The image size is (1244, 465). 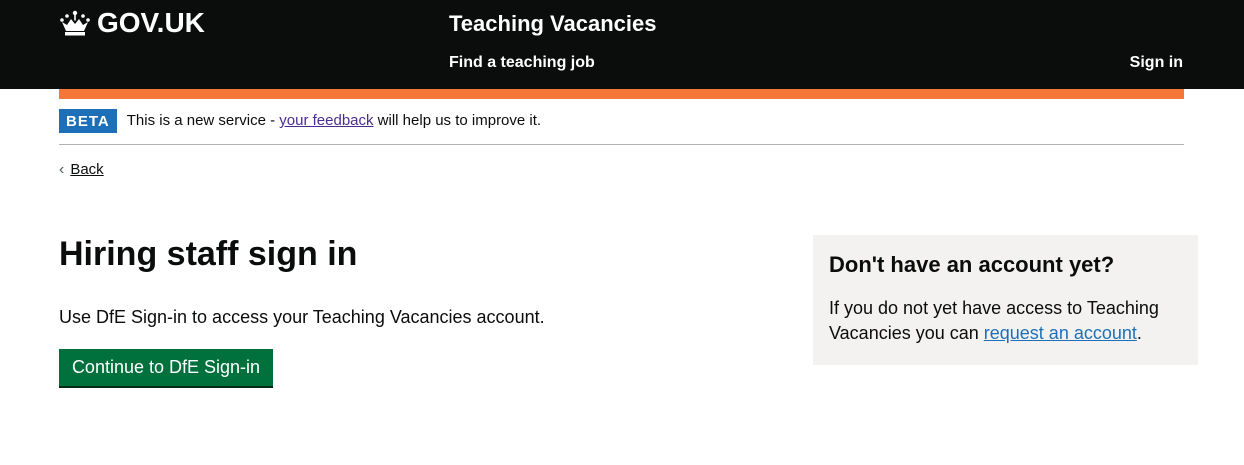 I want to click on crown-icon, so click(x=75, y=23).